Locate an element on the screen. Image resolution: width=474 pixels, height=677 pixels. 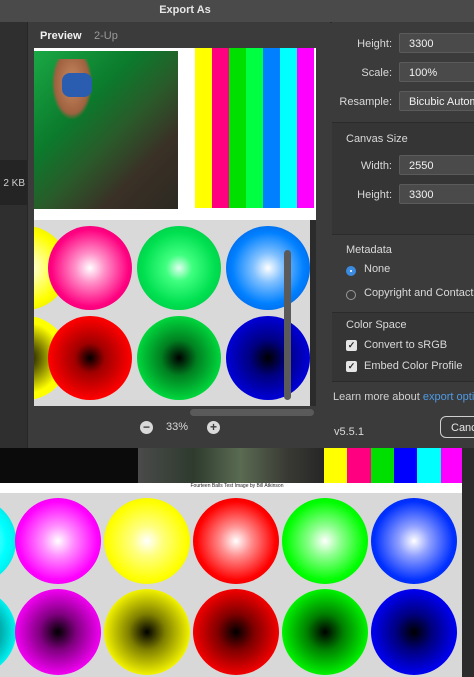
color-space-heading: Color Space is located at coordinates (376, 325).